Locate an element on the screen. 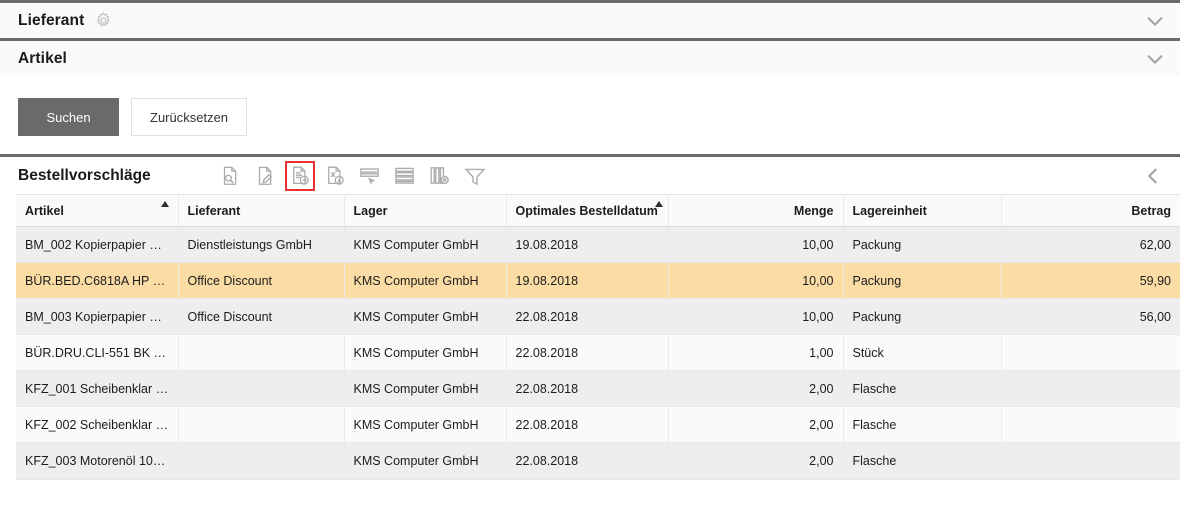  column-label-betrag: Betrag is located at coordinates (1151, 210).